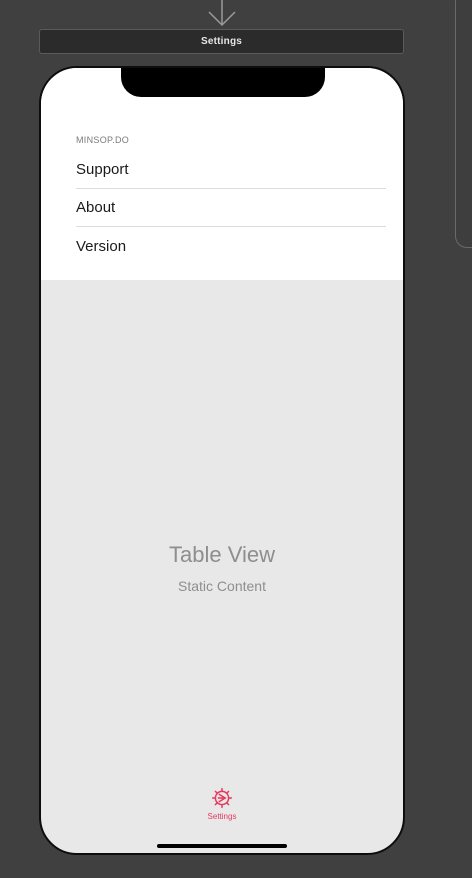 This screenshot has height=878, width=472. What do you see at coordinates (222, 798) in the screenshot?
I see `settings-gear-icon` at bounding box center [222, 798].